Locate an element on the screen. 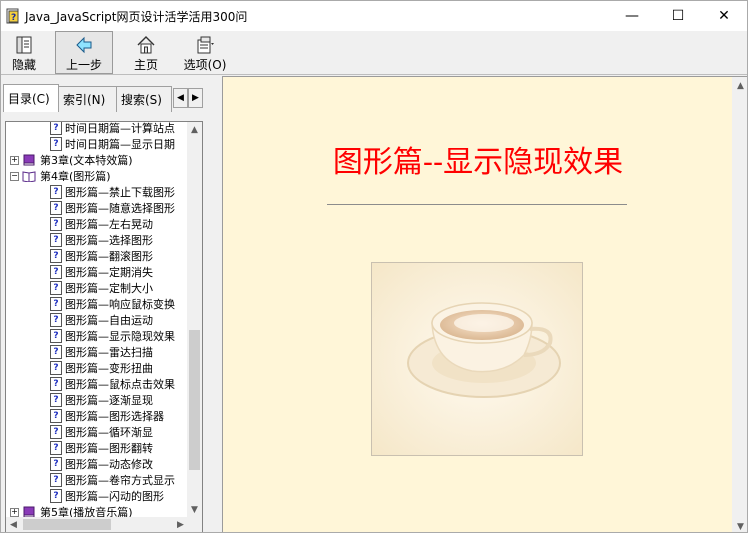 This screenshot has height=533, width=748. content-scroll-down-icon: ▼ is located at coordinates (740, 526).